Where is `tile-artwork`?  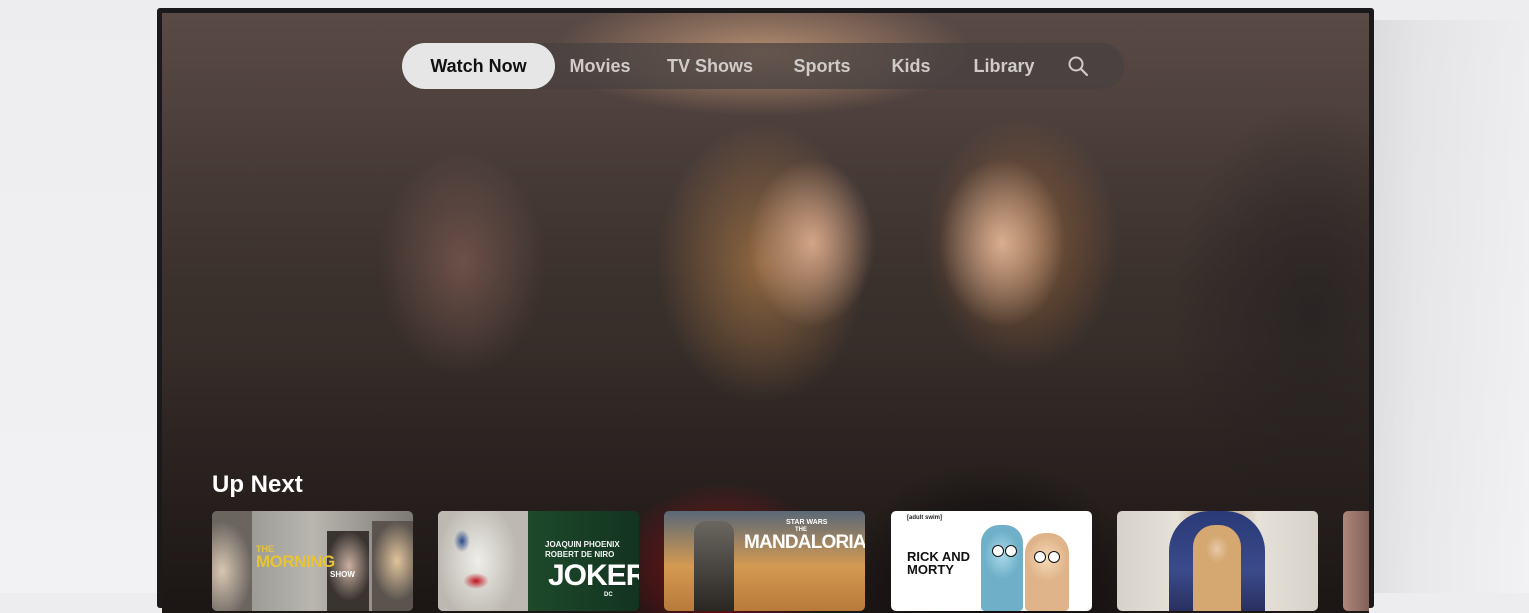 tile-artwork is located at coordinates (232, 561).